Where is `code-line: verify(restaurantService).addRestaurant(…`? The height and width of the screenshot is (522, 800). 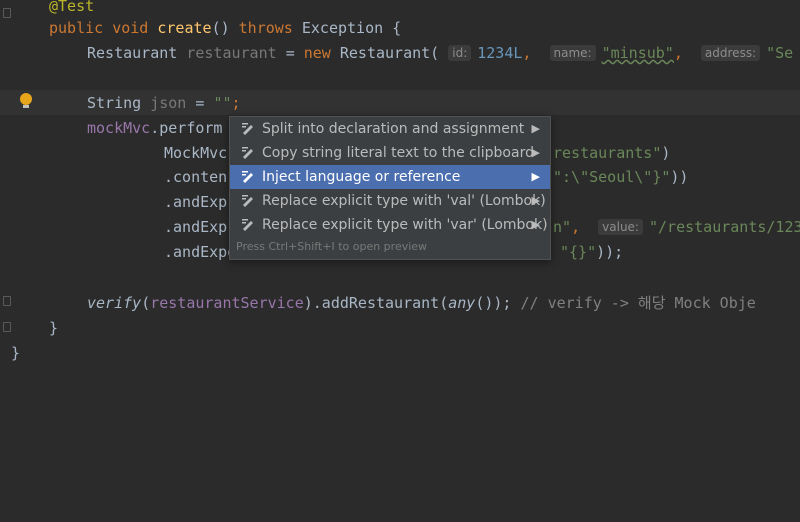
code-line: verify(restaurantService).addRestaurant(… is located at coordinates (421, 303).